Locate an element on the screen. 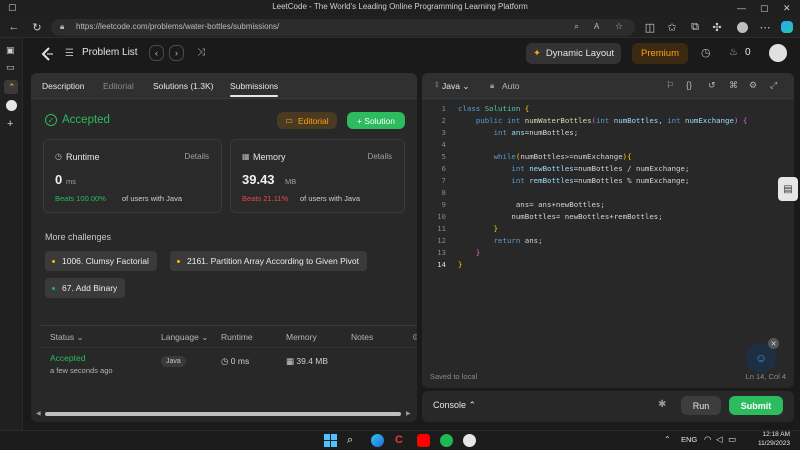  minimize-icon: — is located at coordinates (741, 8).